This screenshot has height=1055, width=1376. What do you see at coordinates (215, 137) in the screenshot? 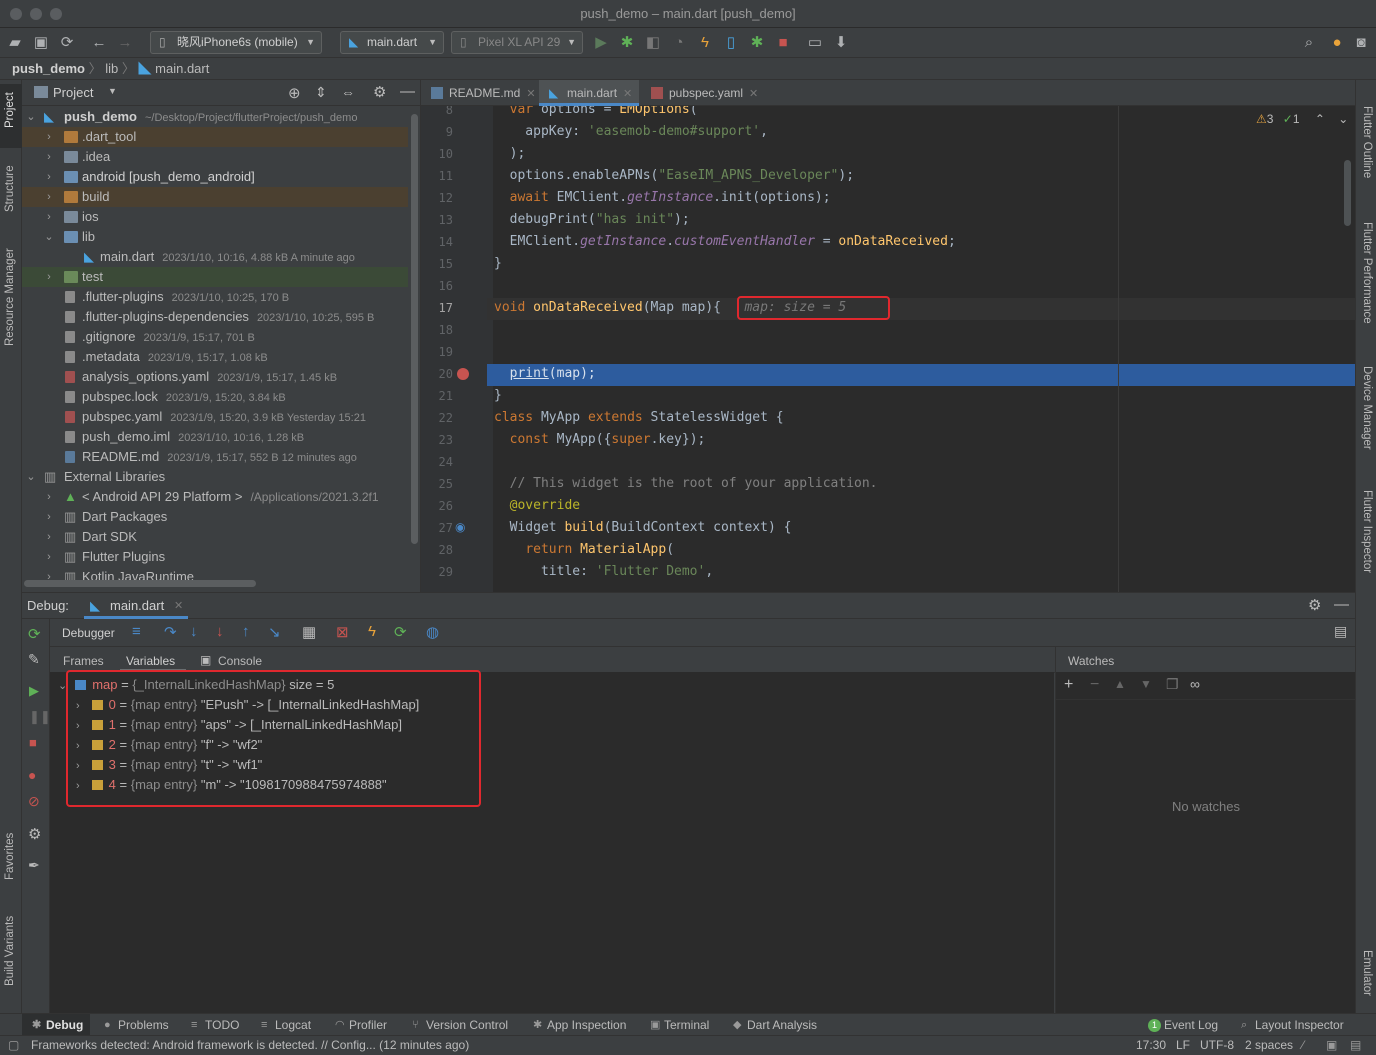
I see `tree-item-dart-tool: › .dart_tool` at bounding box center [215, 137].